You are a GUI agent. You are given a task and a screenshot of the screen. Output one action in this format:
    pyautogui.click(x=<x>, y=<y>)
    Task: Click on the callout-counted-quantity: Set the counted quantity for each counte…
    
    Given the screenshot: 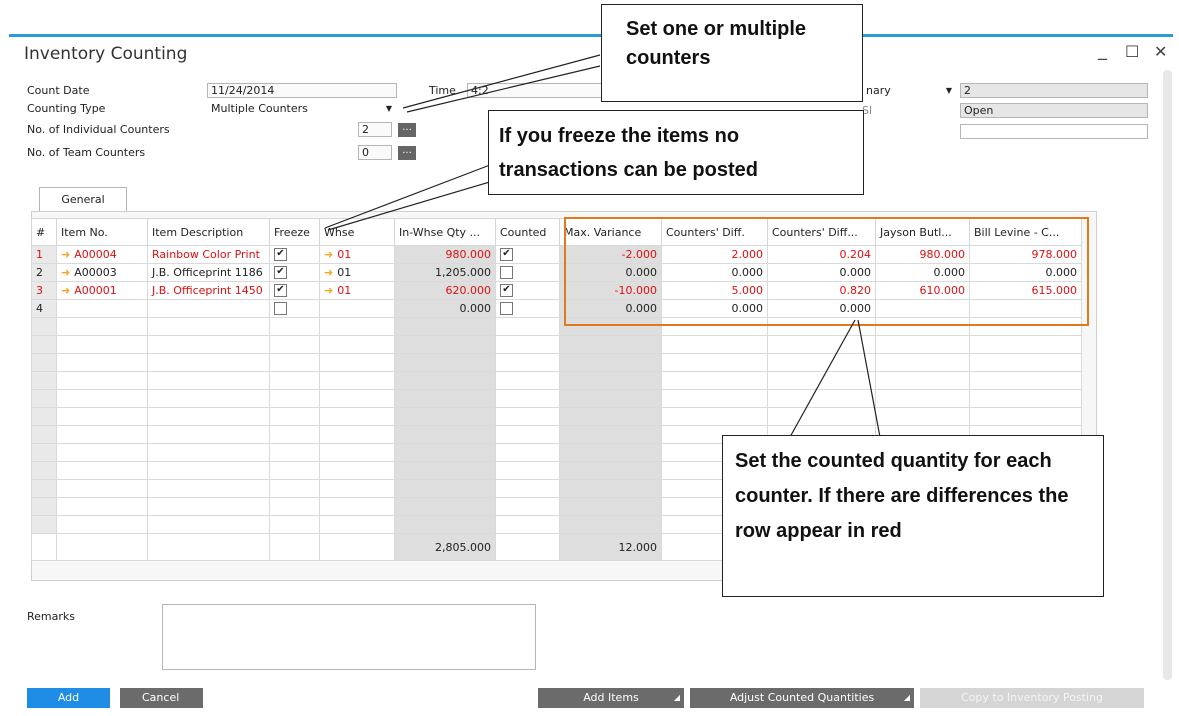 What is the action you would take?
    pyautogui.click(x=913, y=516)
    